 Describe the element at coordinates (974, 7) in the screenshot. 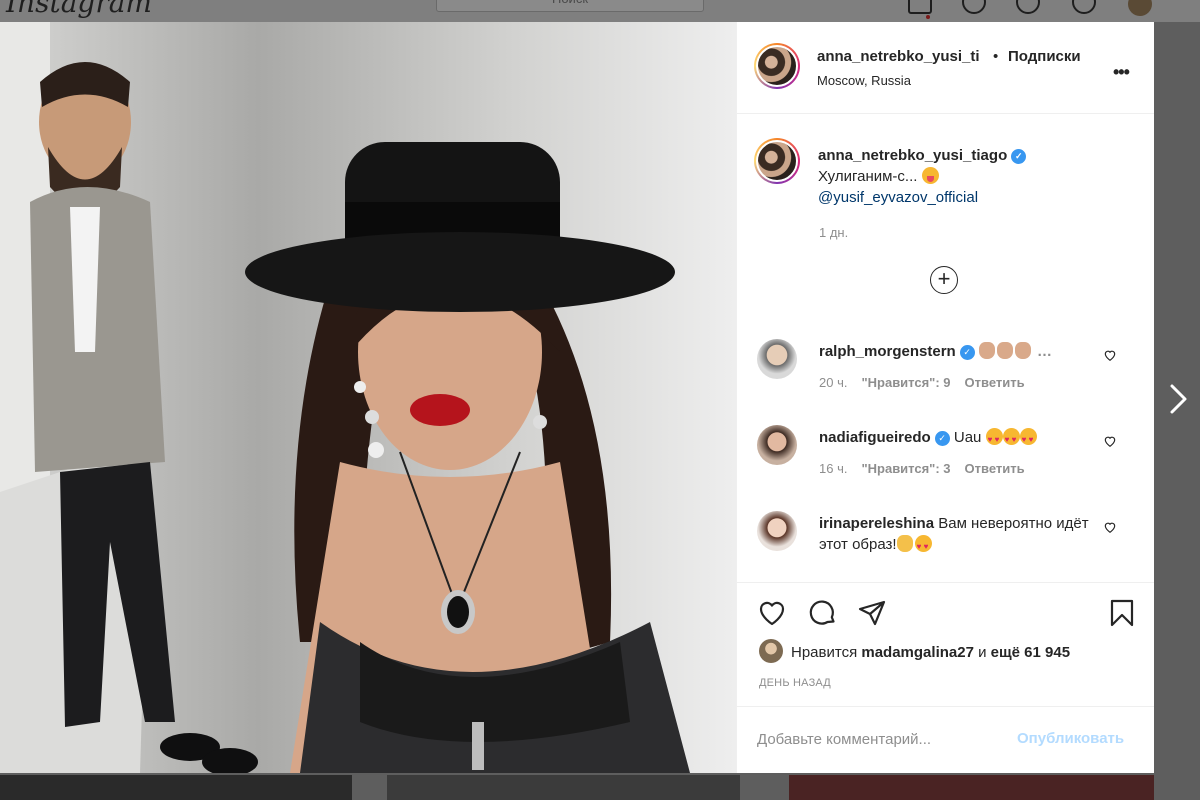

I see `direct-icon` at that location.